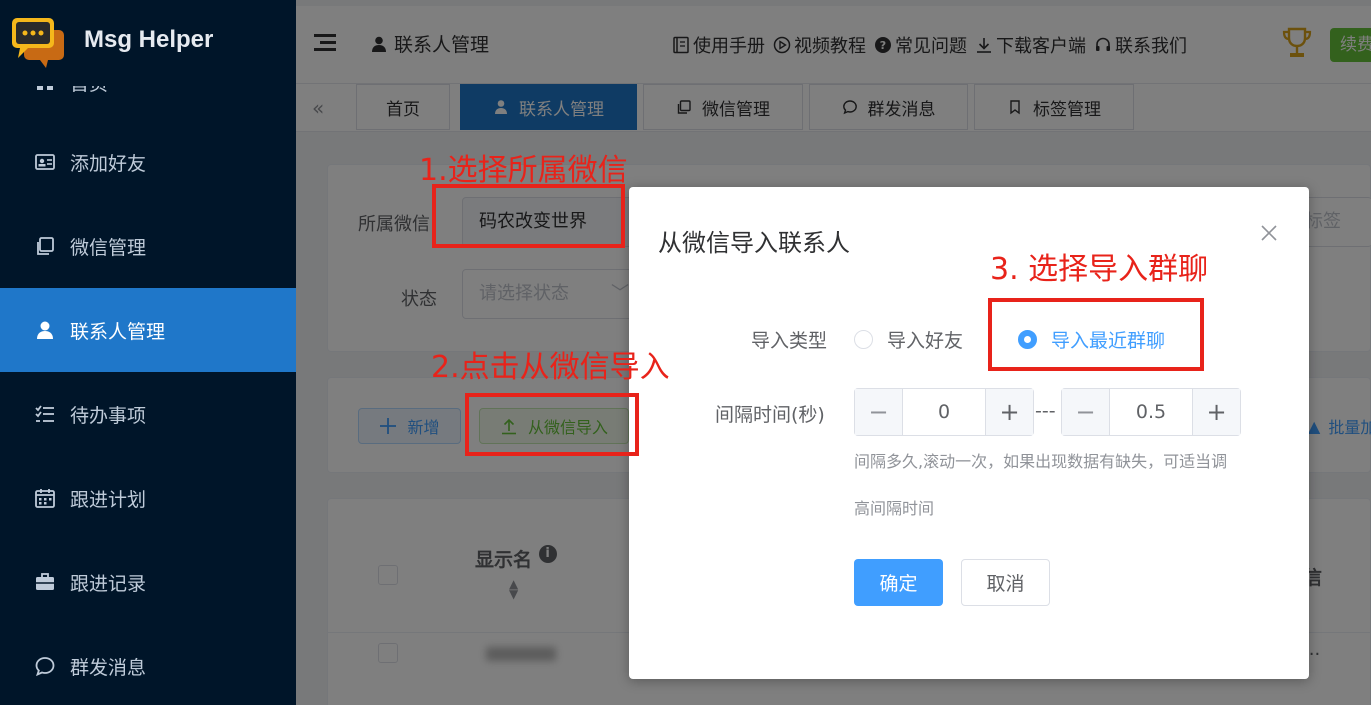 This screenshot has width=1371, height=705. What do you see at coordinates (108, 583) in the screenshot?
I see `sidebar-item-label: 跟进记录` at bounding box center [108, 583].